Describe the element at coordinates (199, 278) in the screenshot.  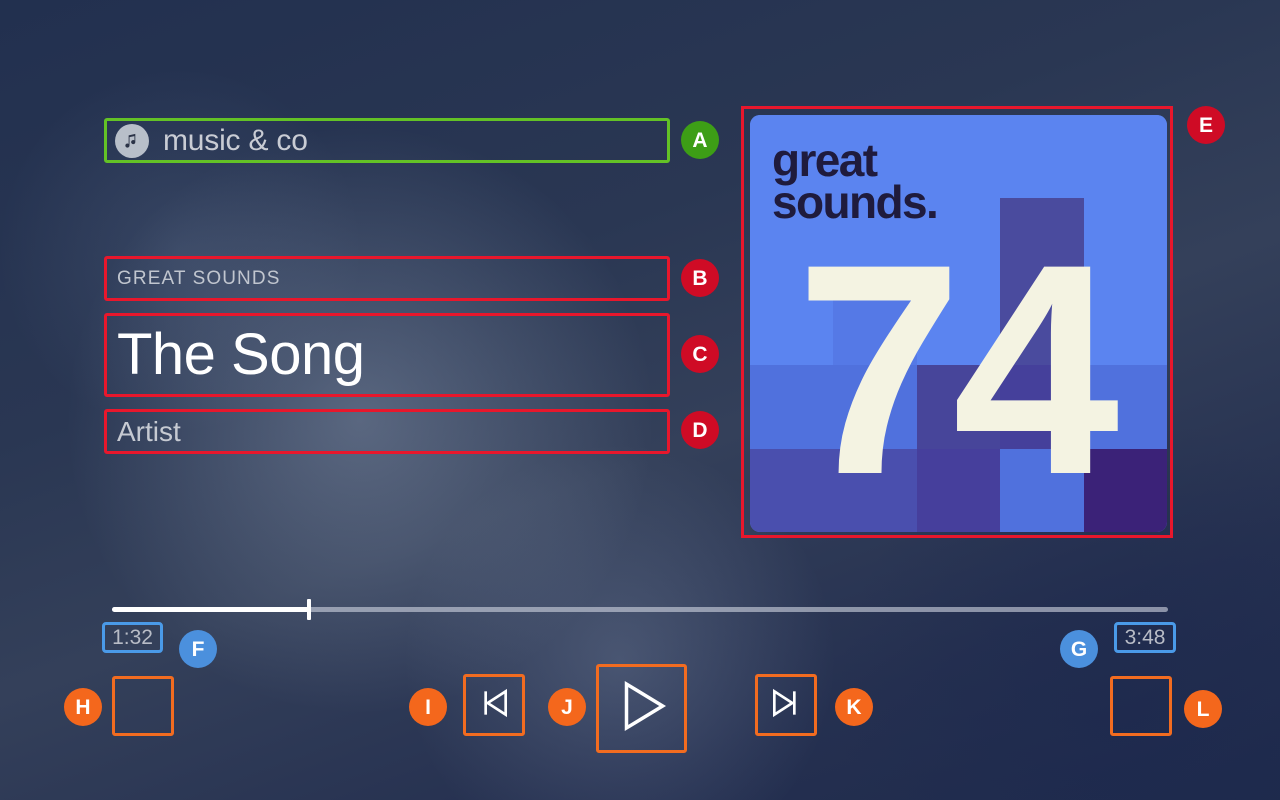
I see `album-name-label: GREAT SOUNDS` at that location.